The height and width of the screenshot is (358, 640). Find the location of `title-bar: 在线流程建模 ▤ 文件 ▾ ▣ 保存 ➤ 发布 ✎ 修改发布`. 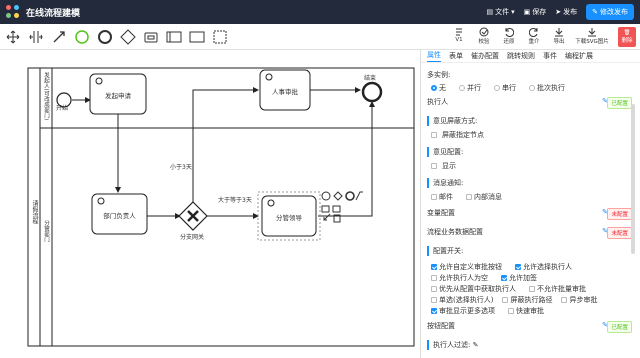

title-bar: 在线流程建模 ▤ 文件 ▾ ▣ 保存 ➤ 发布 ✎ 修改发布 is located at coordinates (320, 12).